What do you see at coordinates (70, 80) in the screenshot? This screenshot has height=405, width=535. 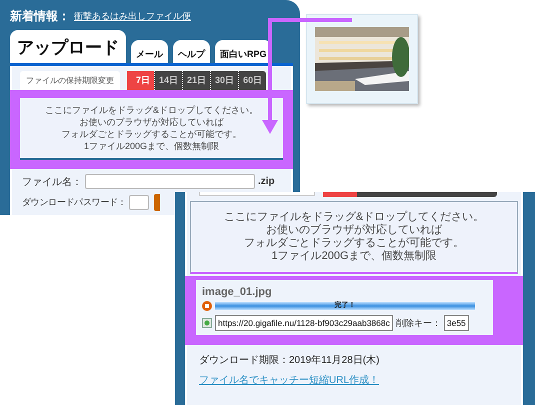 I see `retention-label: ファイルの保持期限変更` at bounding box center [70, 80].